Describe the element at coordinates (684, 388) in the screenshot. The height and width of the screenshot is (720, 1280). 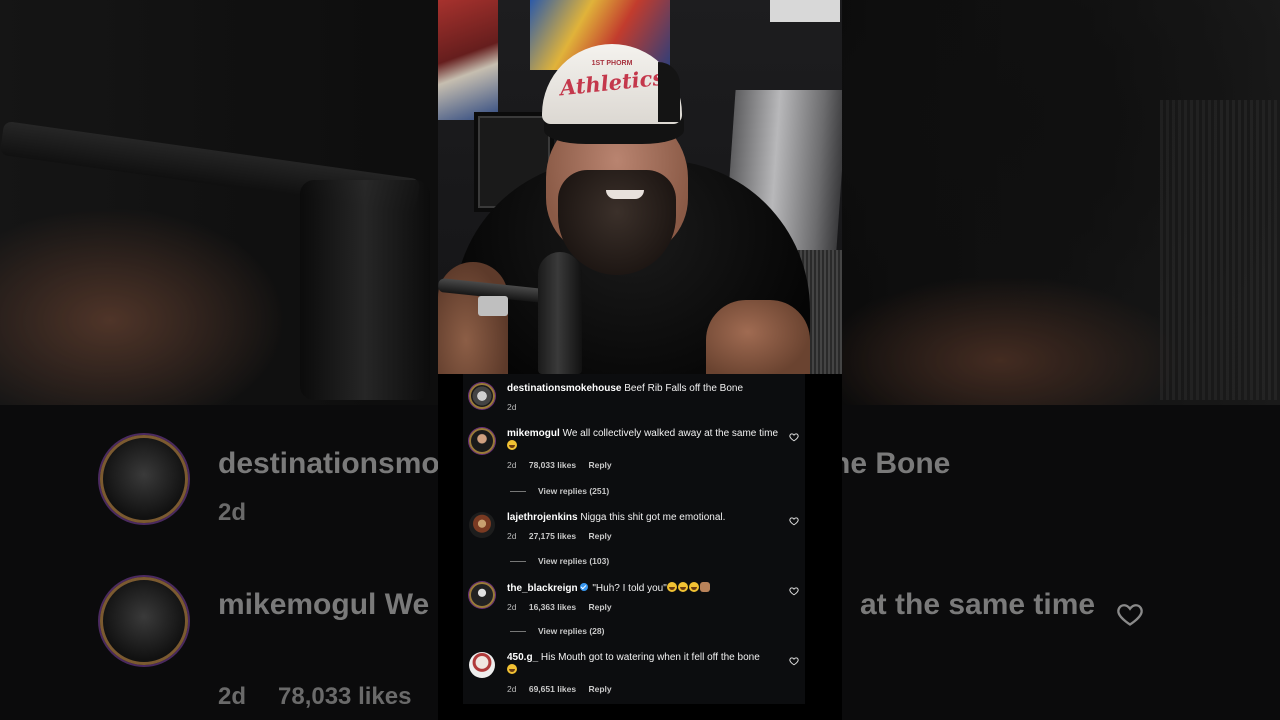
I see `comment-text: Beef Rib Falls off the Bone` at that location.